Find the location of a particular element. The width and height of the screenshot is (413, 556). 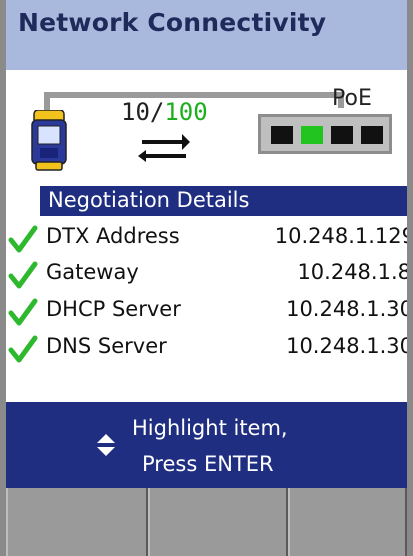

list-item: Gateway 10.248.1.8 is located at coordinates (208, 274).